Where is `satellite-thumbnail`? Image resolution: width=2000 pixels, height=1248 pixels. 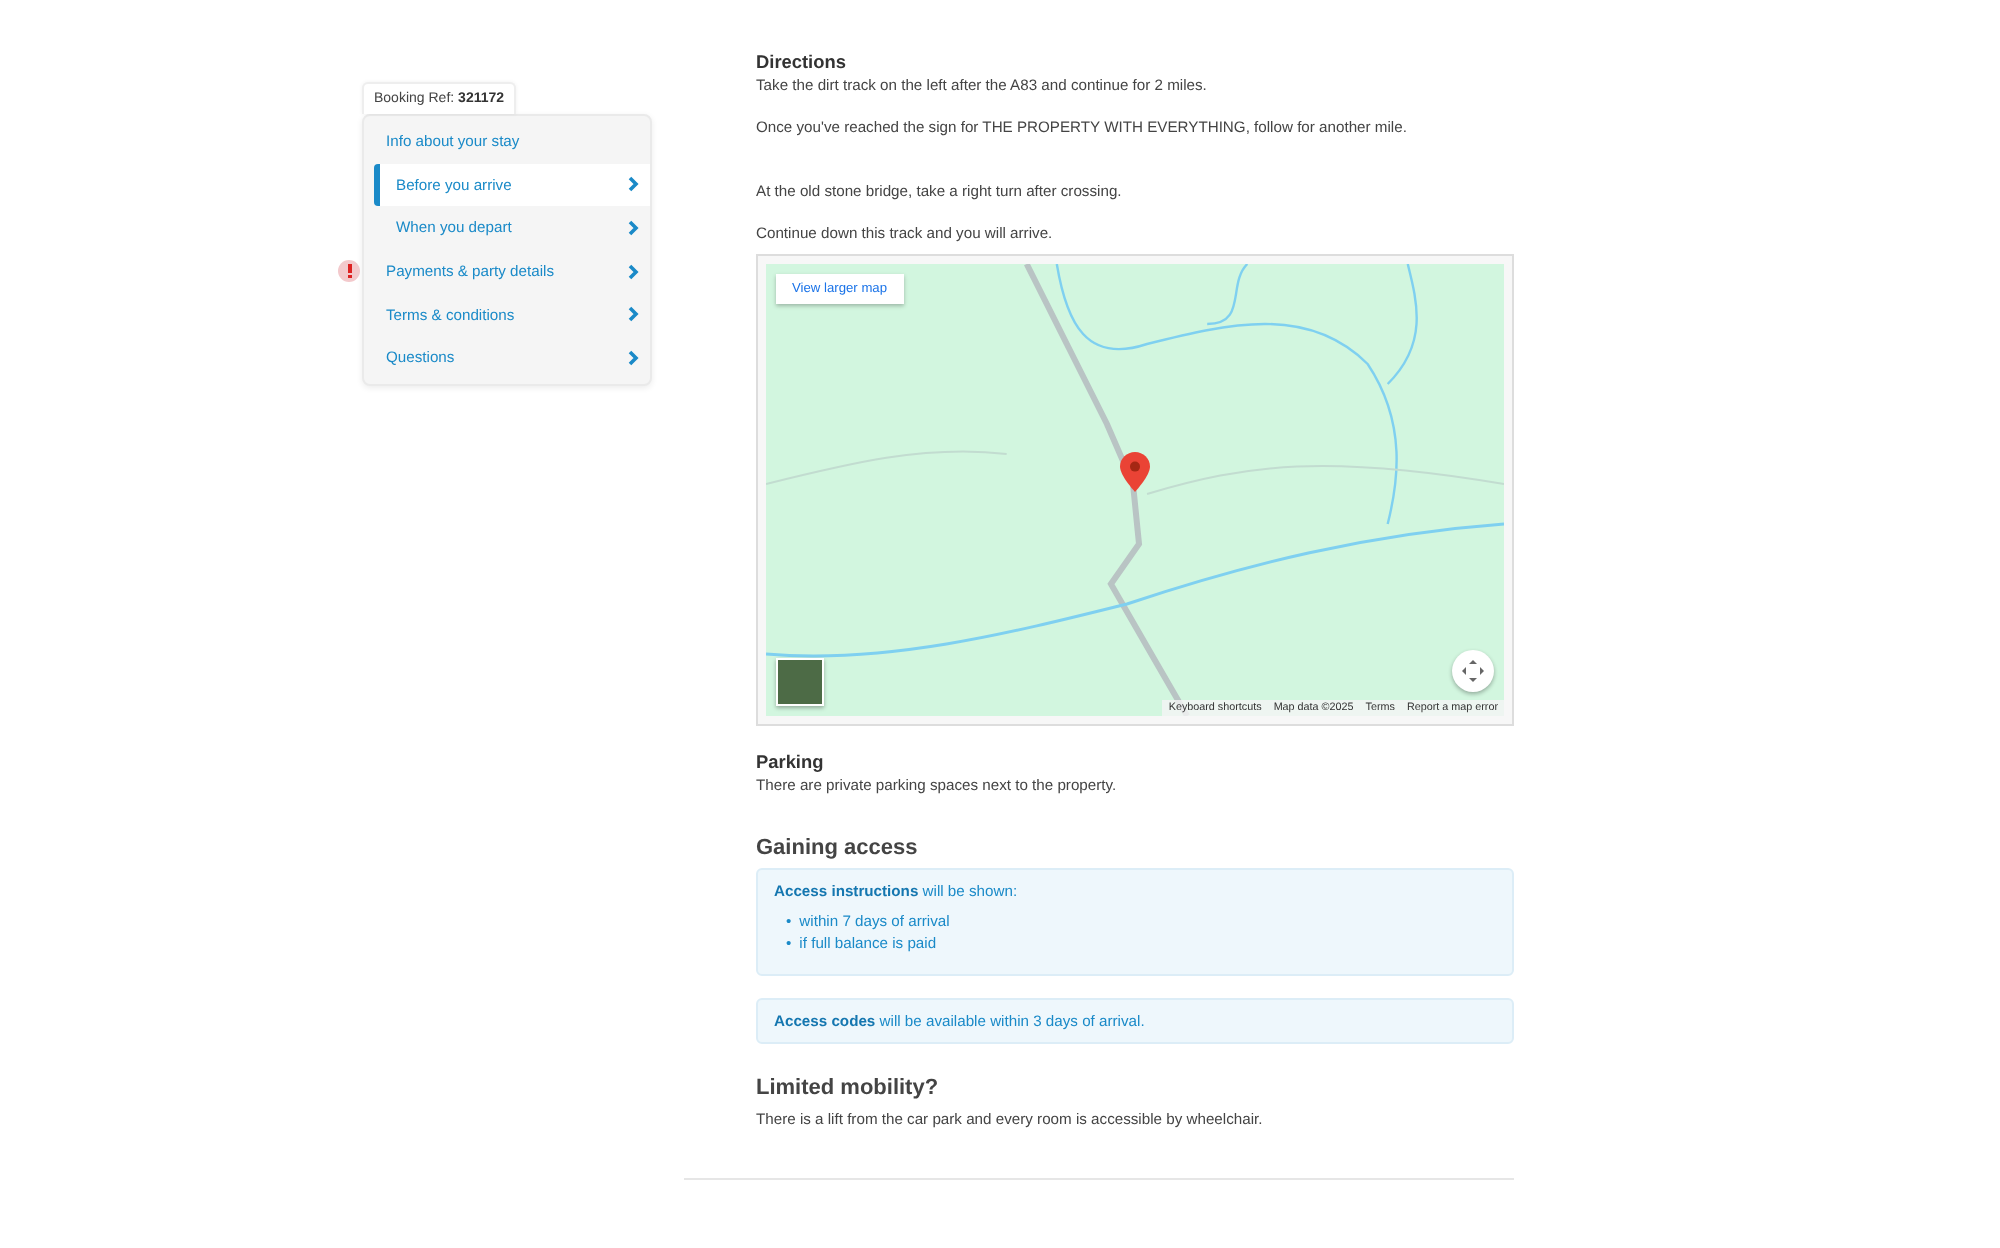
satellite-thumbnail is located at coordinates (800, 682).